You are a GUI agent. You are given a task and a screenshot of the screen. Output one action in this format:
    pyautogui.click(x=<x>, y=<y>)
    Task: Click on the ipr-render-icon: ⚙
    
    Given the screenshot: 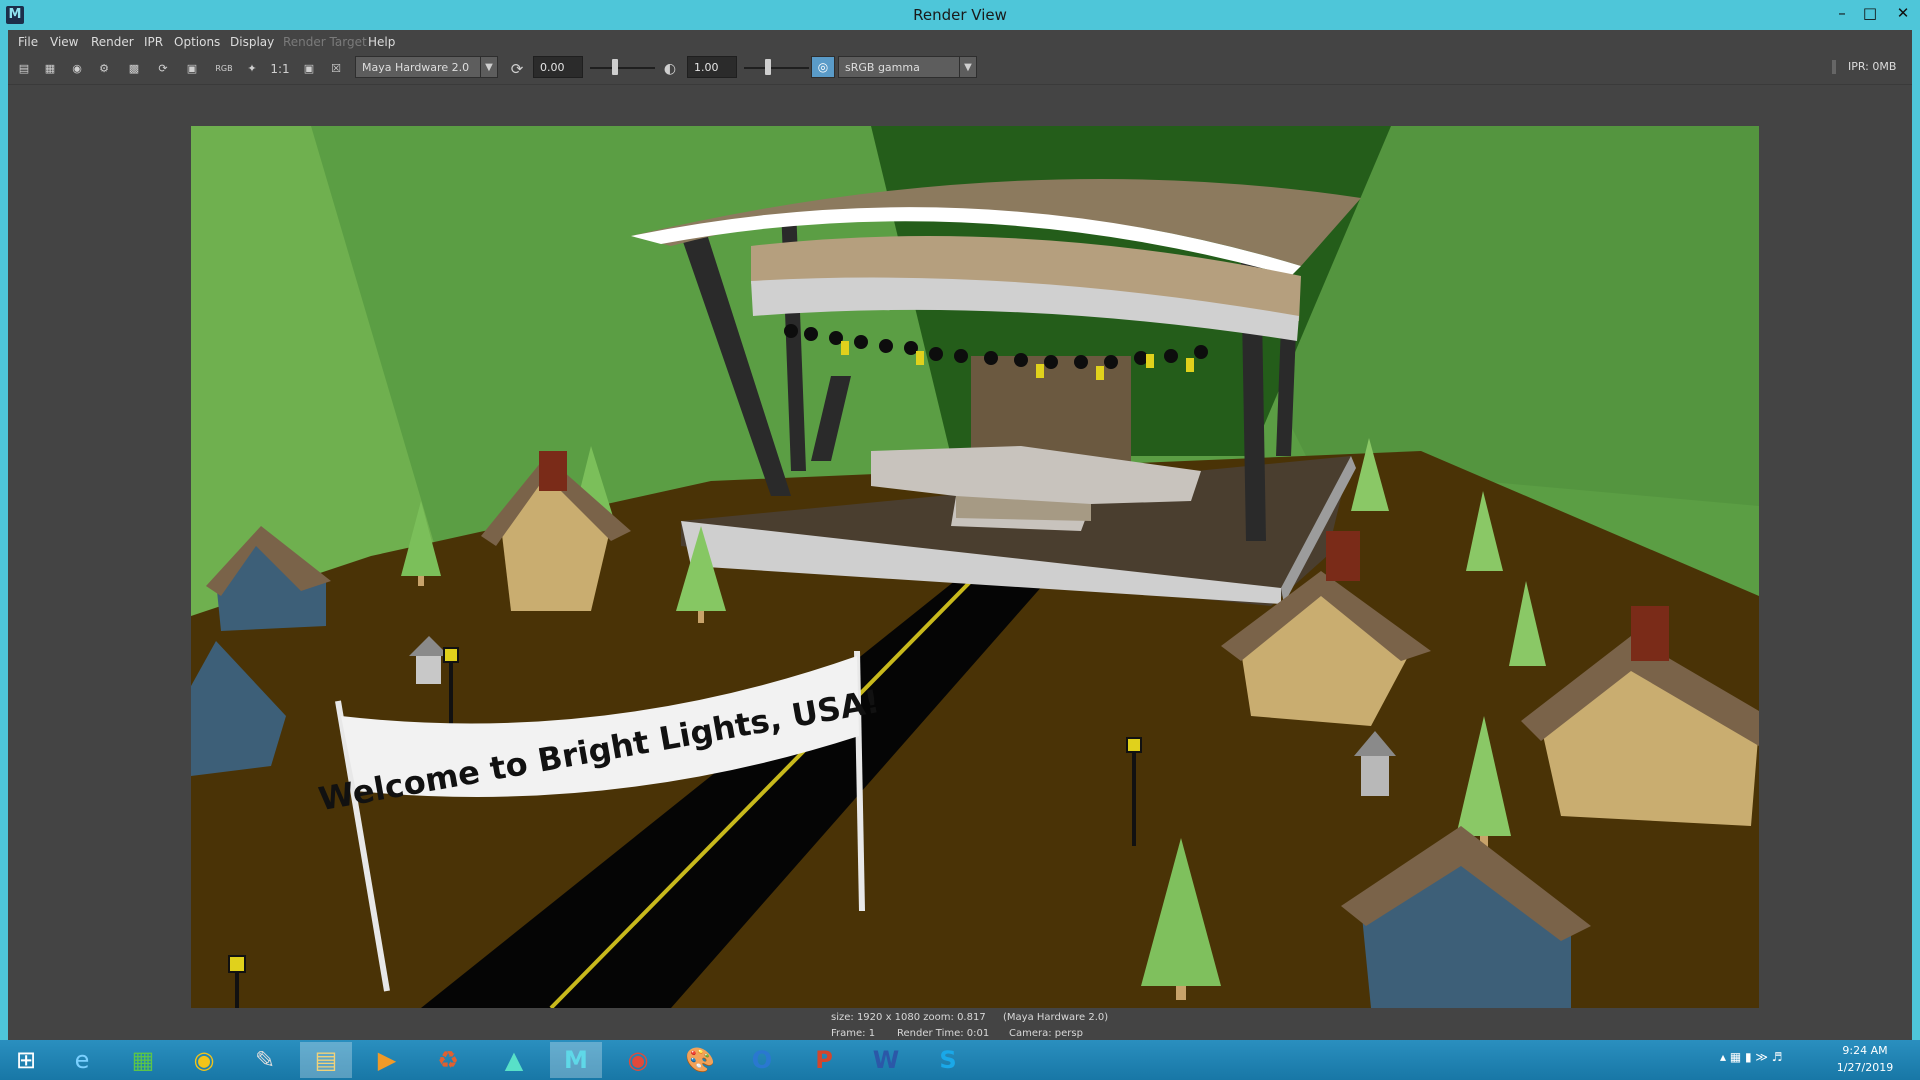 What is the action you would take?
    pyautogui.click(x=104, y=69)
    